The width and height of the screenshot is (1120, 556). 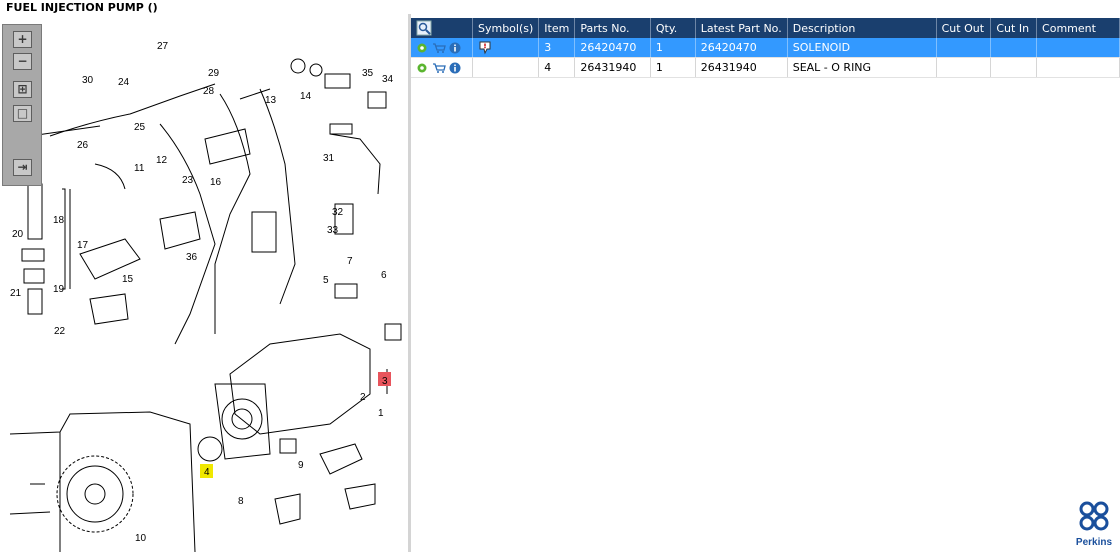 What do you see at coordinates (128, 279) in the screenshot?
I see `svg-text: 15` at bounding box center [128, 279].